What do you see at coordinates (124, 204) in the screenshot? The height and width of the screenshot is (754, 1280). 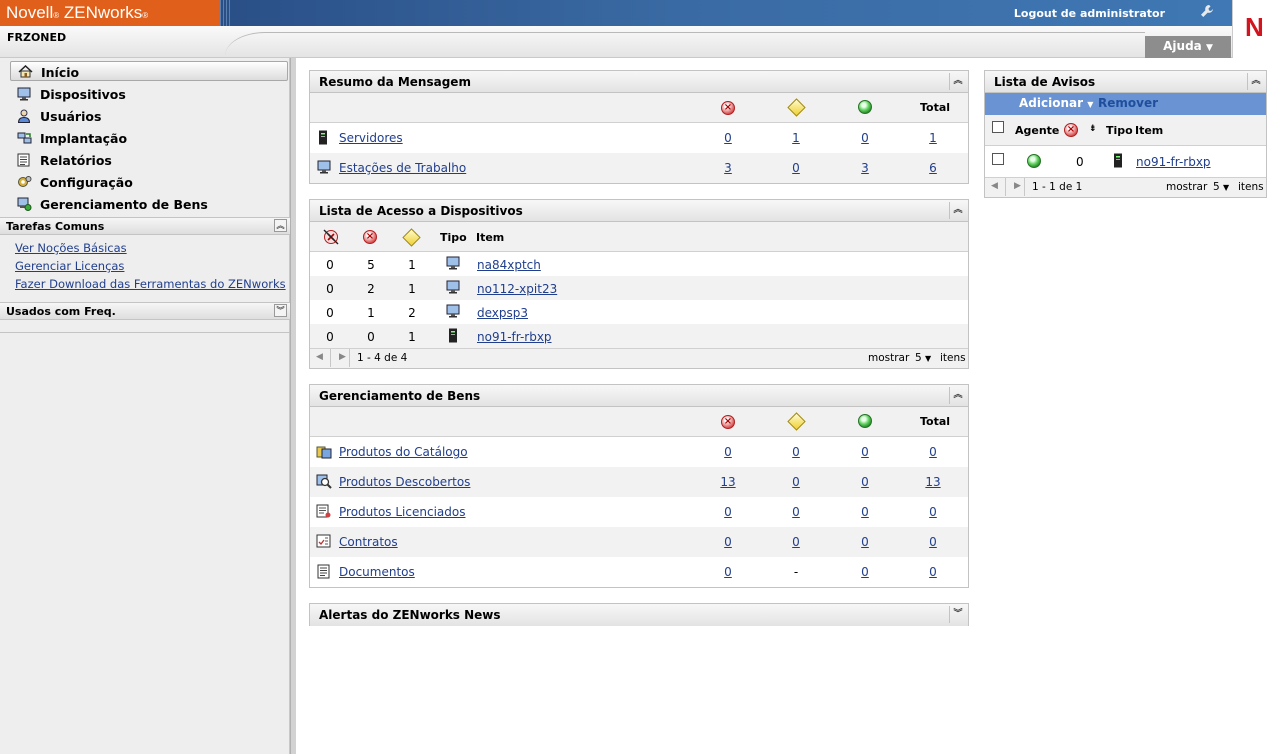 I see `sidebar-item-label: Gerenciamento de Bens` at bounding box center [124, 204].